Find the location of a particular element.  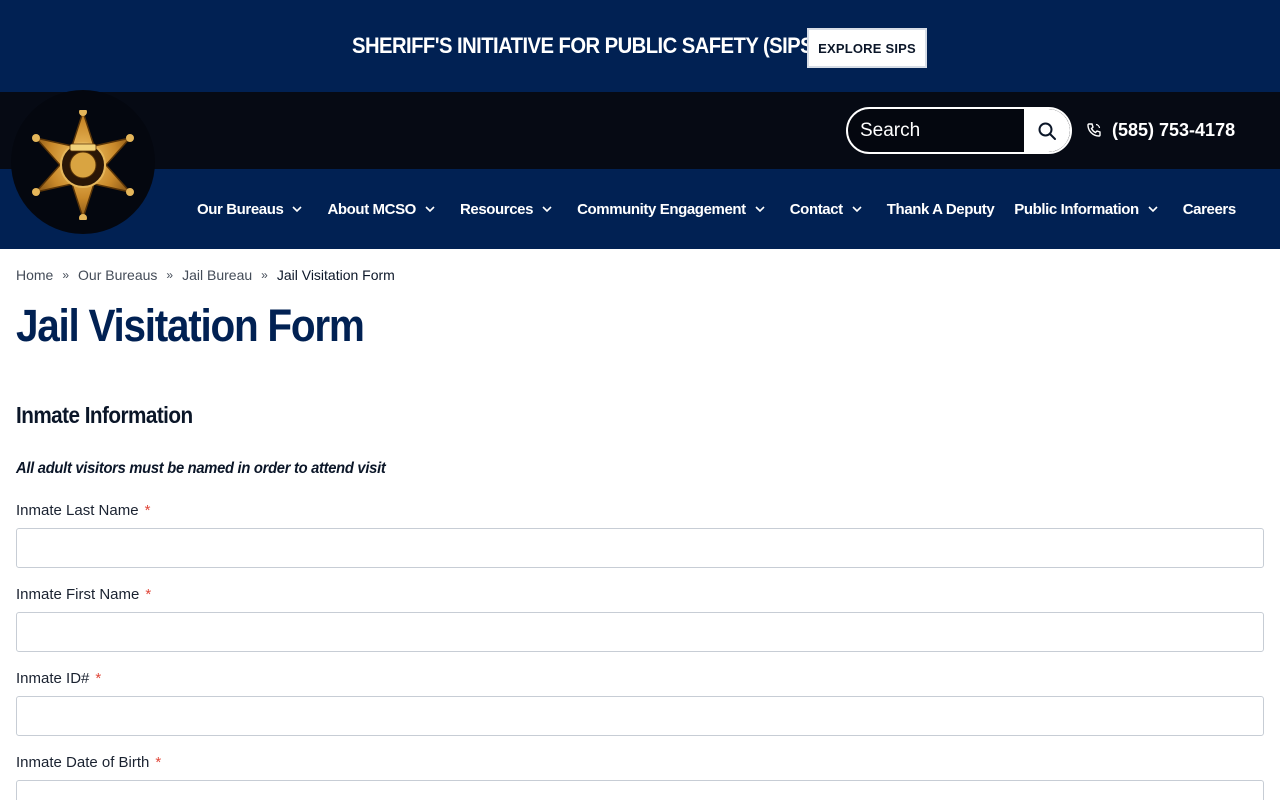

nav-item-careers: Careers is located at coordinates (1209, 209).